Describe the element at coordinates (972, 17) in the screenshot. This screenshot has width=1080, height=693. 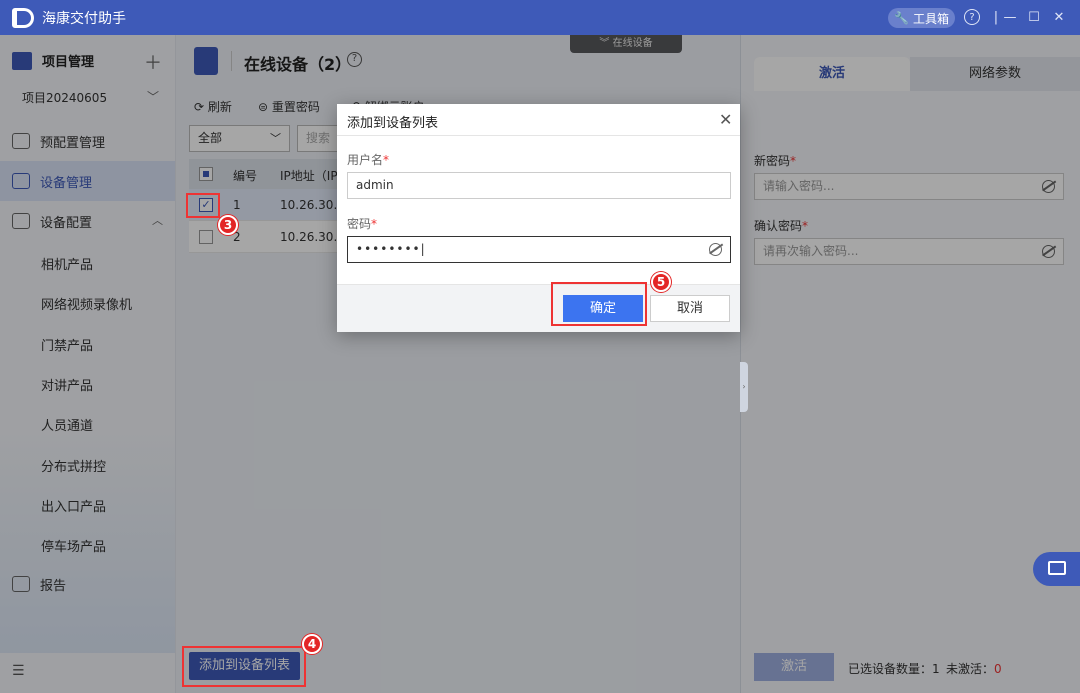
I see `help-icon: ?` at that location.